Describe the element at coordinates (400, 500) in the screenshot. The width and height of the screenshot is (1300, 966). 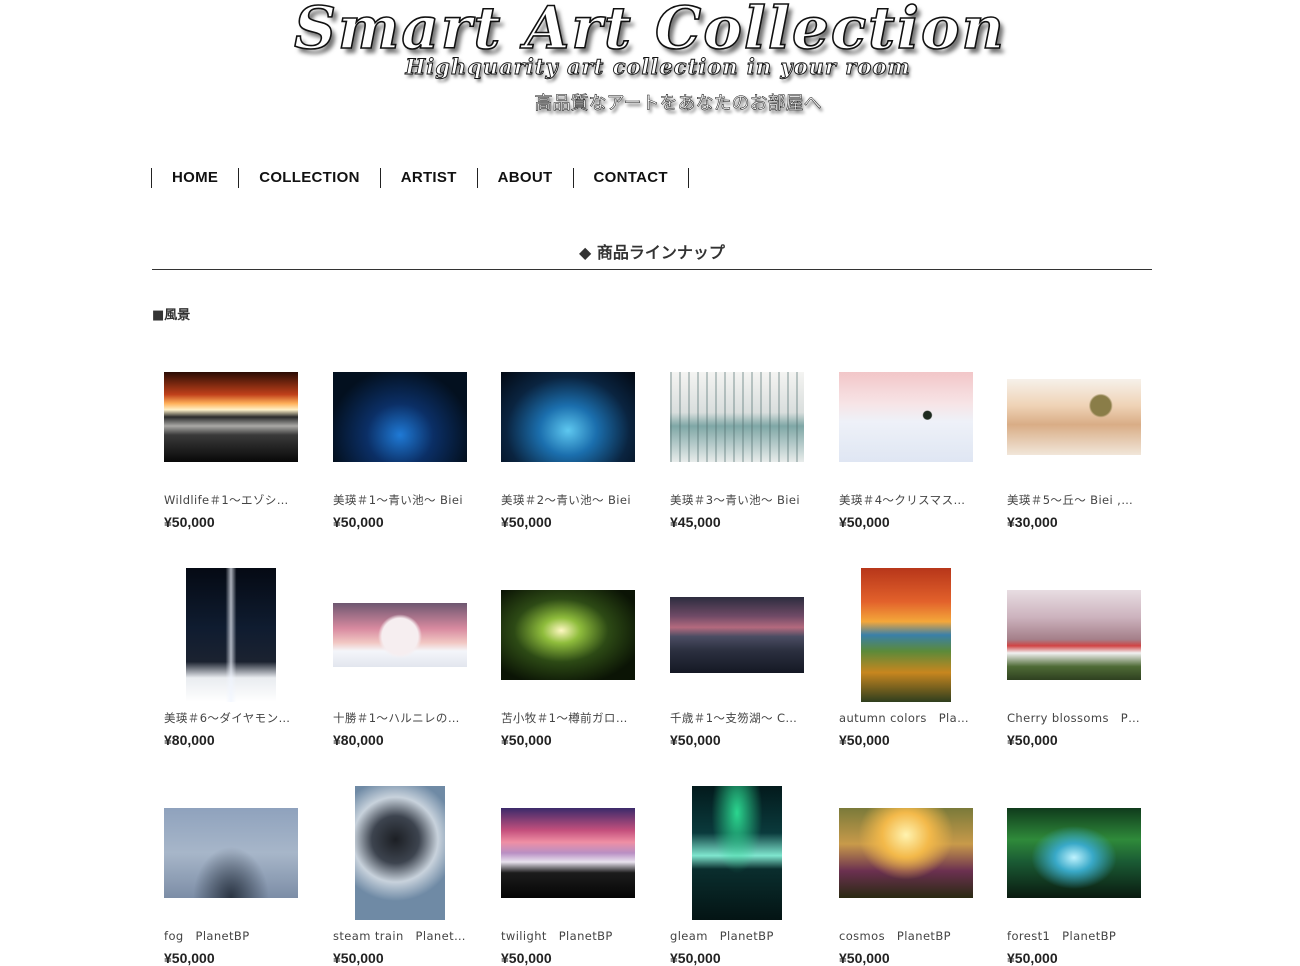
I see `product-title: 美瑛＃1〜青い池〜 Biei` at that location.